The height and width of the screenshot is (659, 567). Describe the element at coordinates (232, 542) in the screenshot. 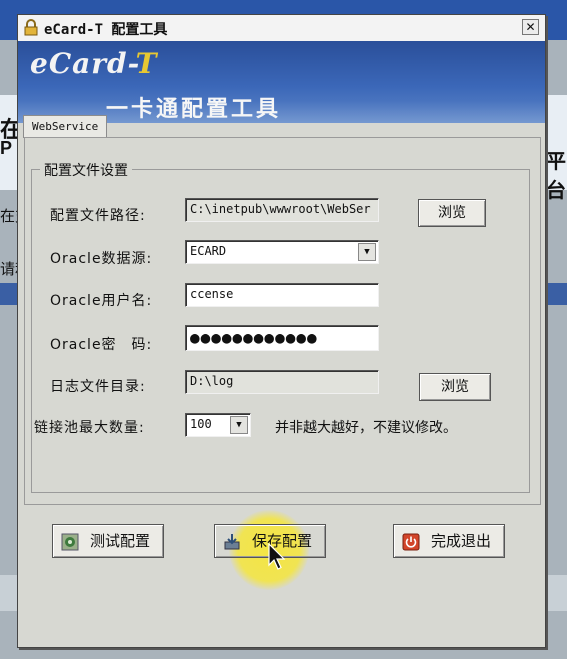

I see `save-config-icon` at that location.